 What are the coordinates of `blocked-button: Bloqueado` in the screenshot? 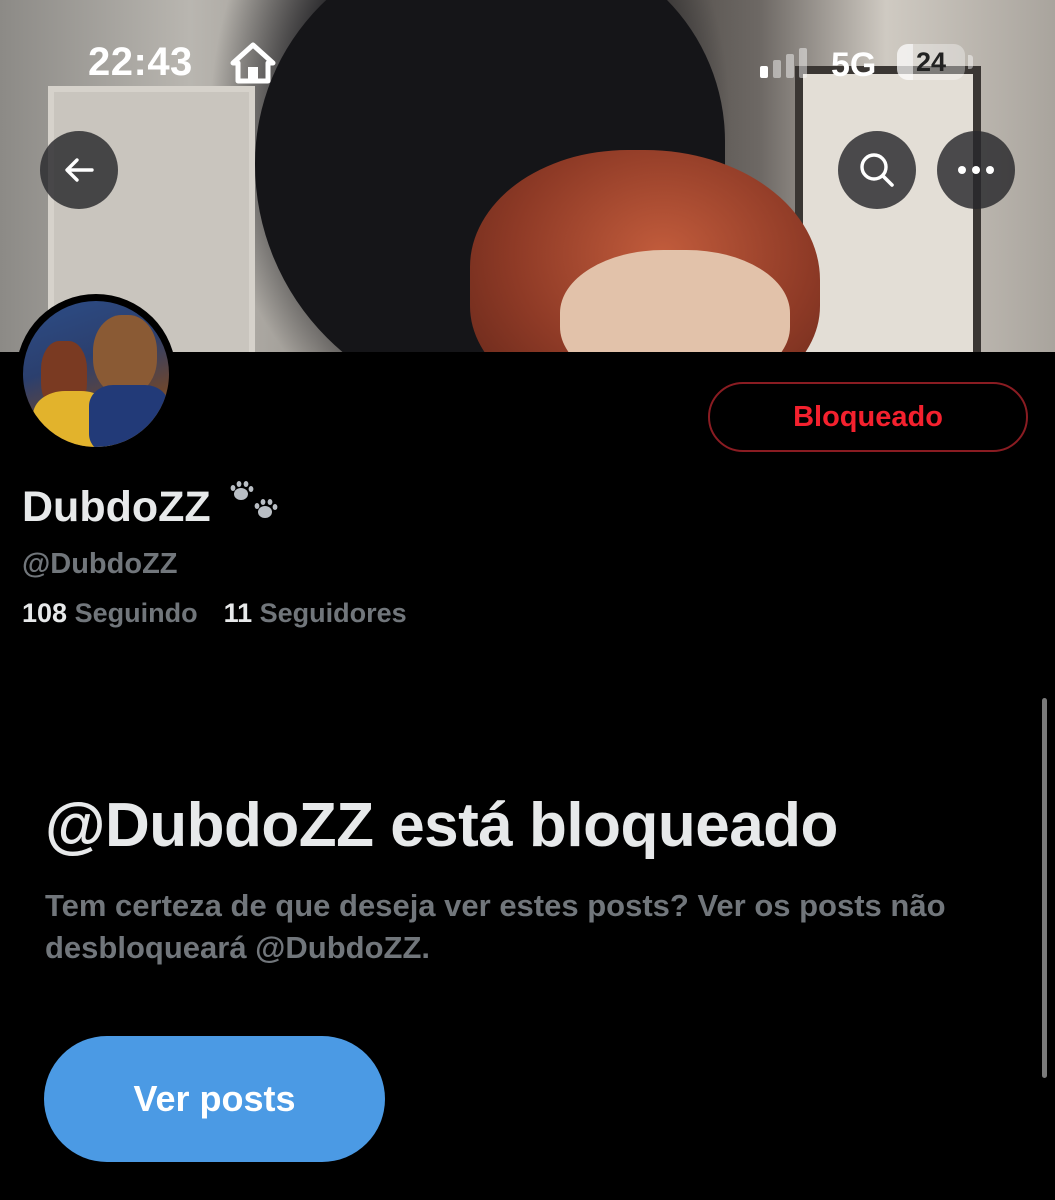 It's located at (868, 417).